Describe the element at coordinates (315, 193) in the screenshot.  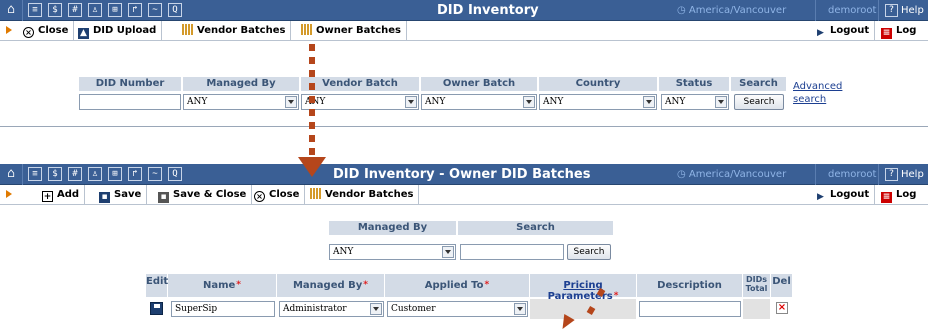
I see `vendor-batches-icon` at that location.